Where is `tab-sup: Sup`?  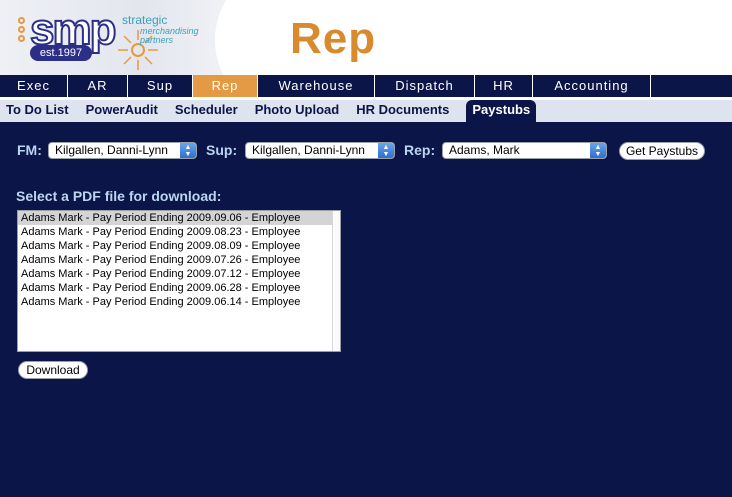
tab-sup: Sup is located at coordinates (160, 86).